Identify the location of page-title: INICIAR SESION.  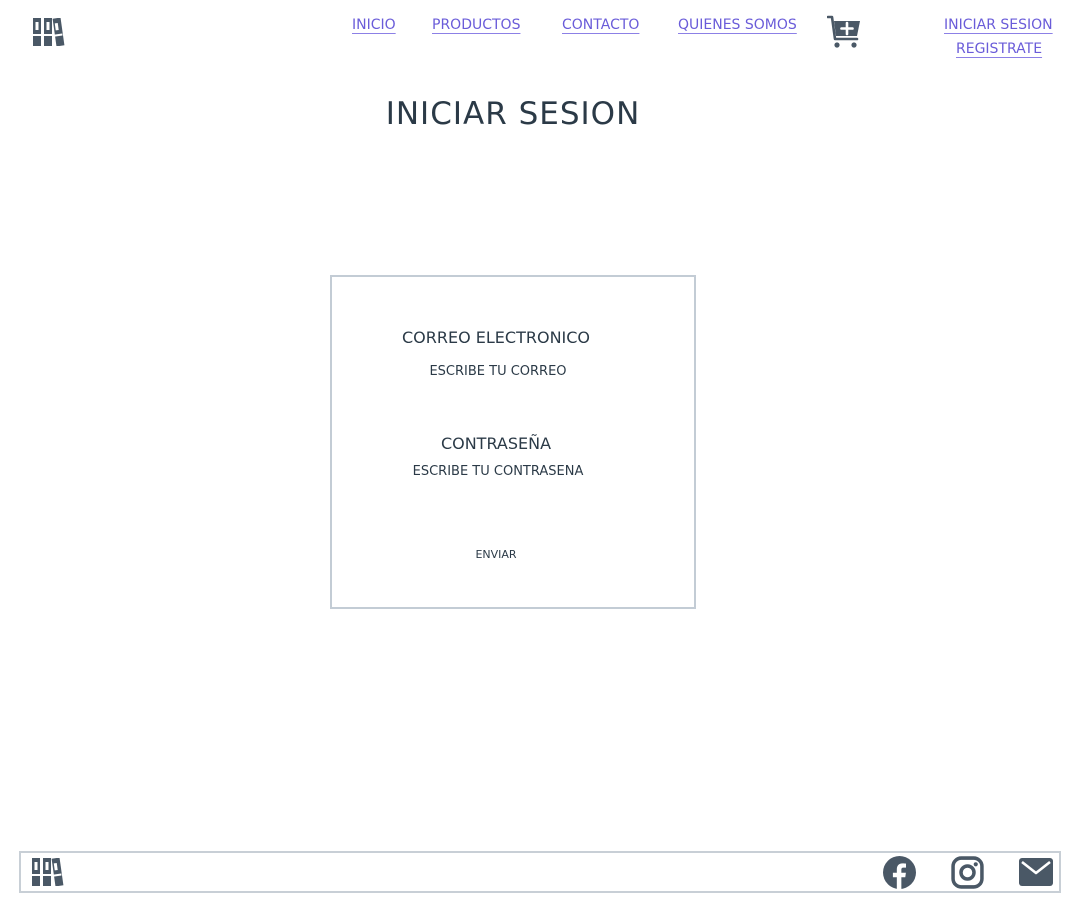
(513, 114).